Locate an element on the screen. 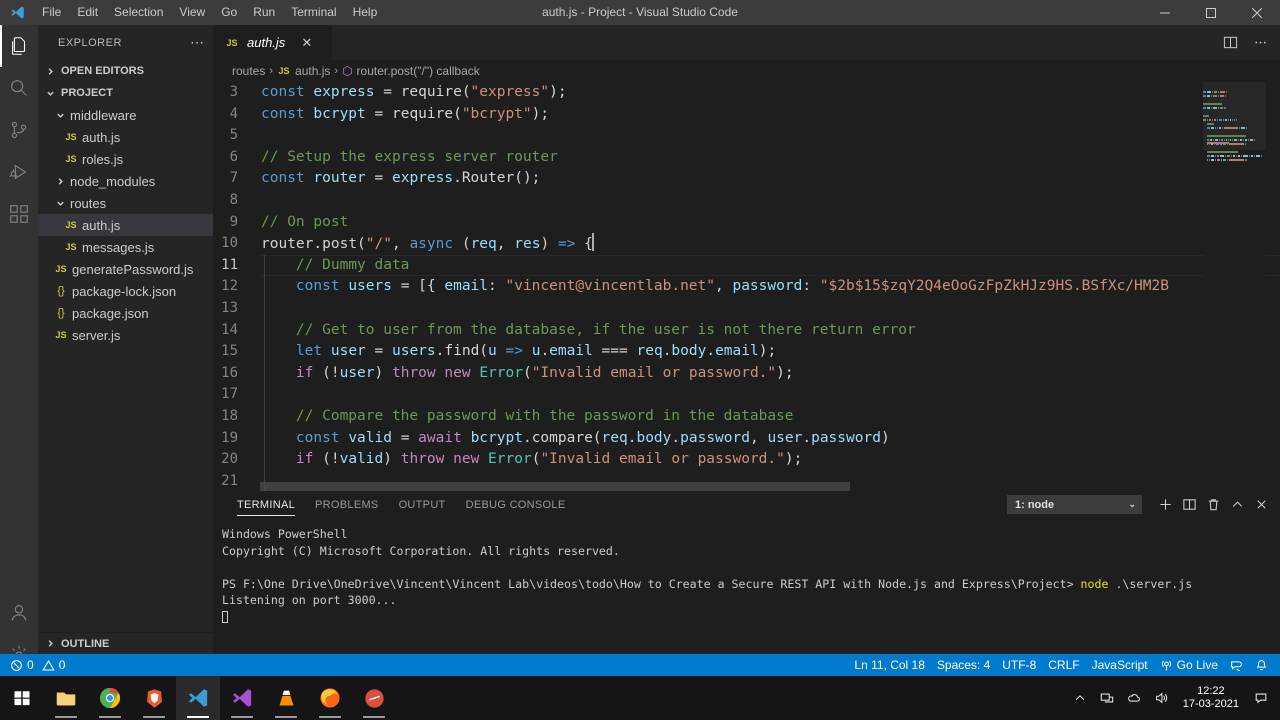  taskbar-vscode is located at coordinates (198, 698).